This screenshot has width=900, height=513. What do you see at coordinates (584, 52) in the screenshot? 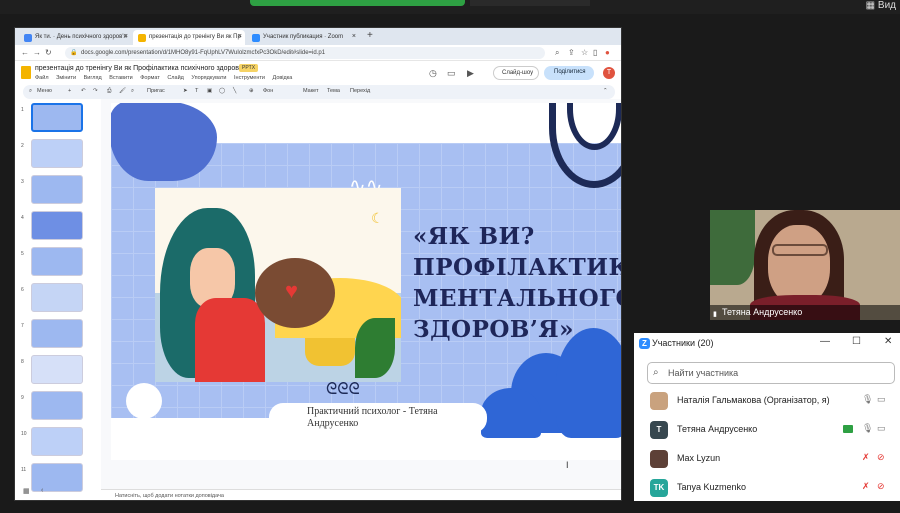
I see `star-icon: ☆` at bounding box center [584, 52].